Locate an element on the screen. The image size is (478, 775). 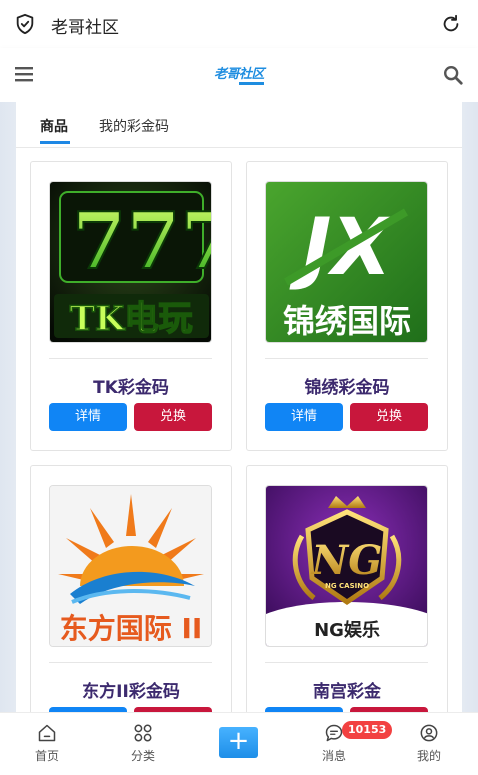
product-image: 东方国际 II is located at coordinates (130, 566).